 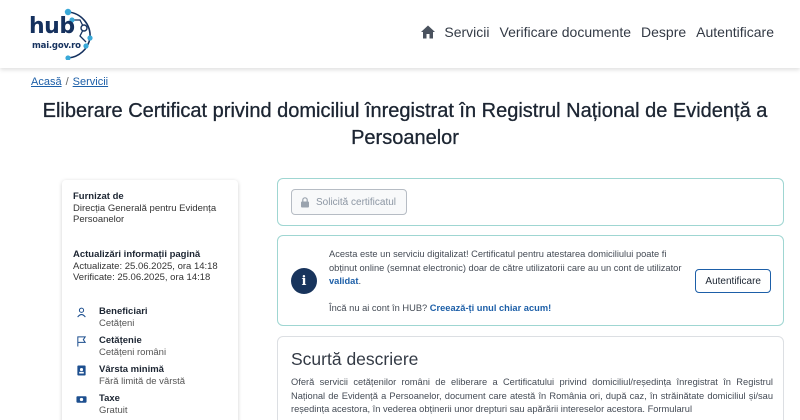 What do you see at coordinates (81, 399) in the screenshot?
I see `money-icon` at bounding box center [81, 399].